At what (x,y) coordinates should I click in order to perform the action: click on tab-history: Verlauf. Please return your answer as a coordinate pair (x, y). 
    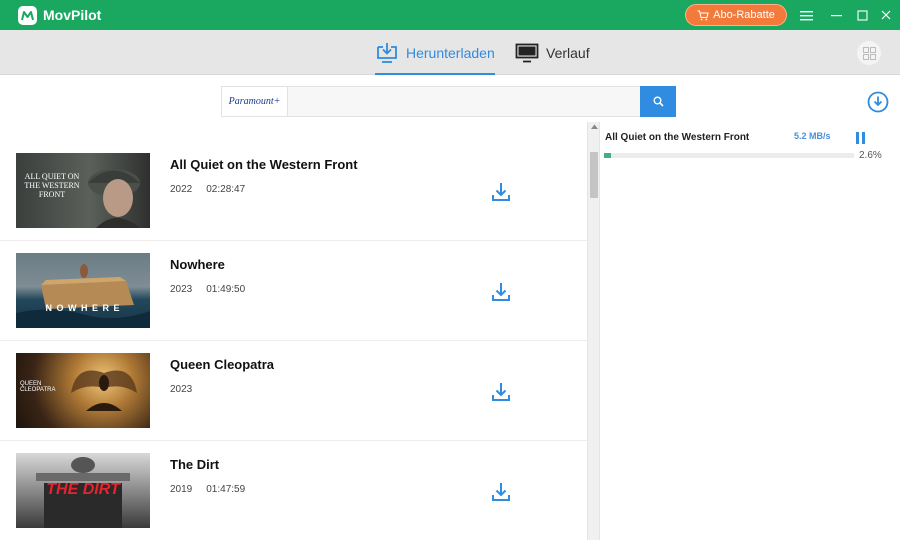
    Looking at the image, I should click on (552, 52).